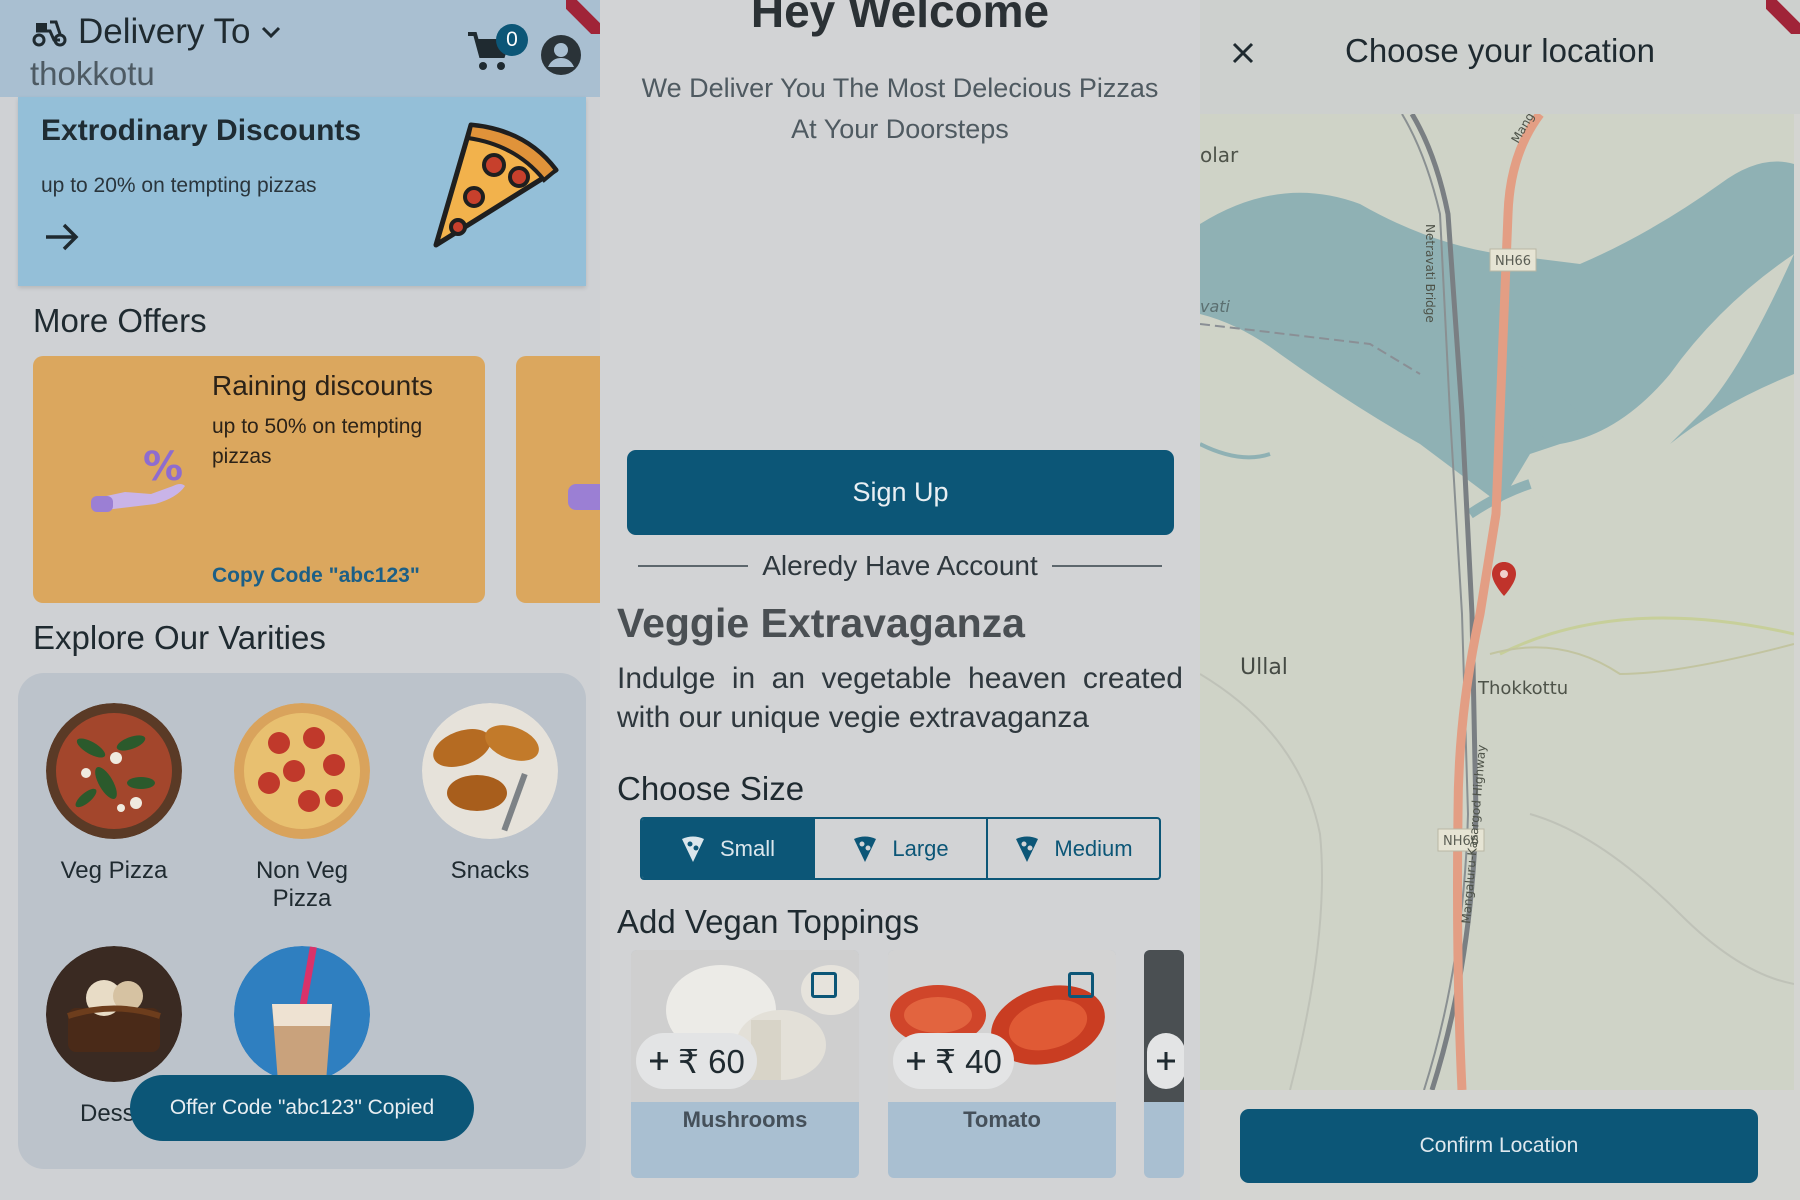 This screenshot has width=1800, height=1200. I want to click on category-non-veg-pizza: Non Veg Pizza, so click(302, 808).